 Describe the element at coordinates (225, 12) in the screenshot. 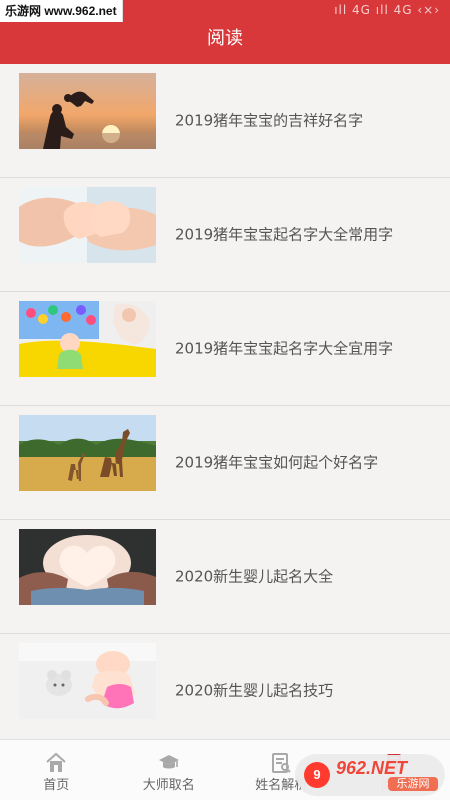

I see `status-bar: 乐游网 www.962.net ıll 4G ıll 4G ‹×›` at that location.